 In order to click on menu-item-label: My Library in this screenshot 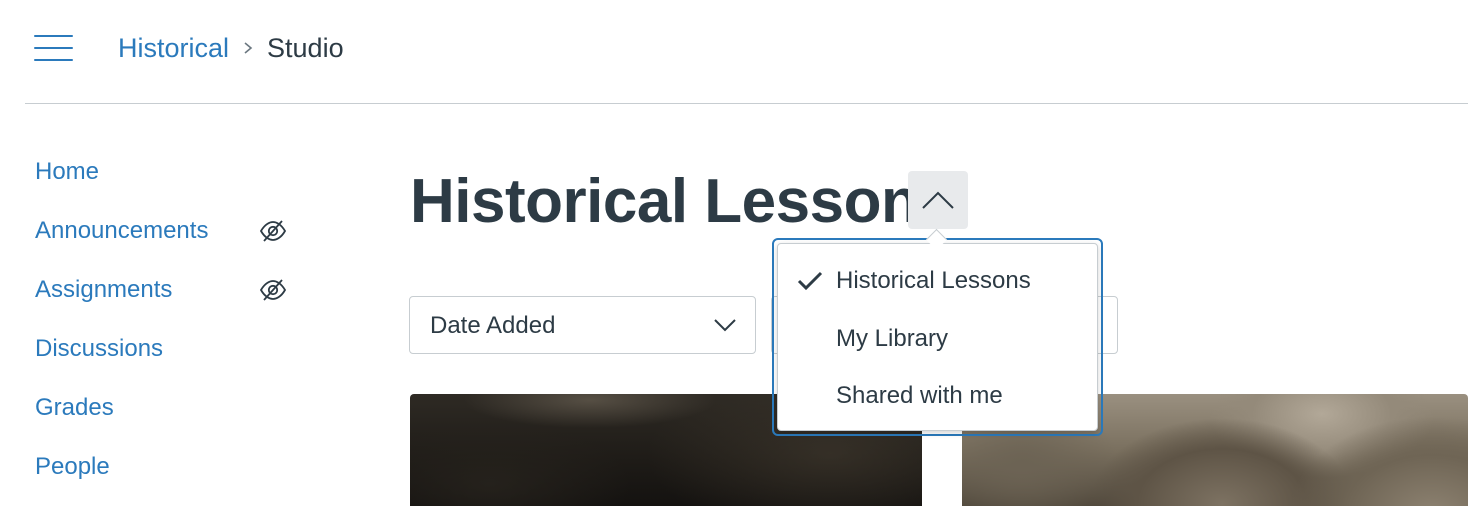, I will do `click(892, 338)`.